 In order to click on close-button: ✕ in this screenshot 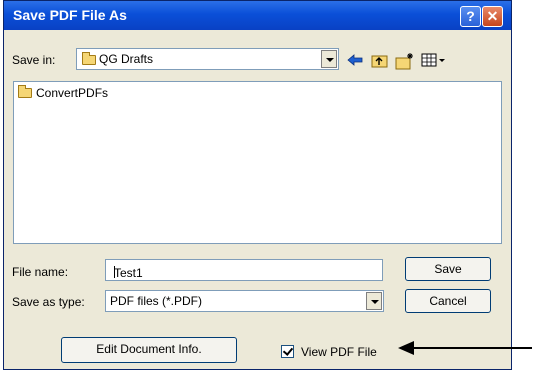, I will do `click(492, 16)`.